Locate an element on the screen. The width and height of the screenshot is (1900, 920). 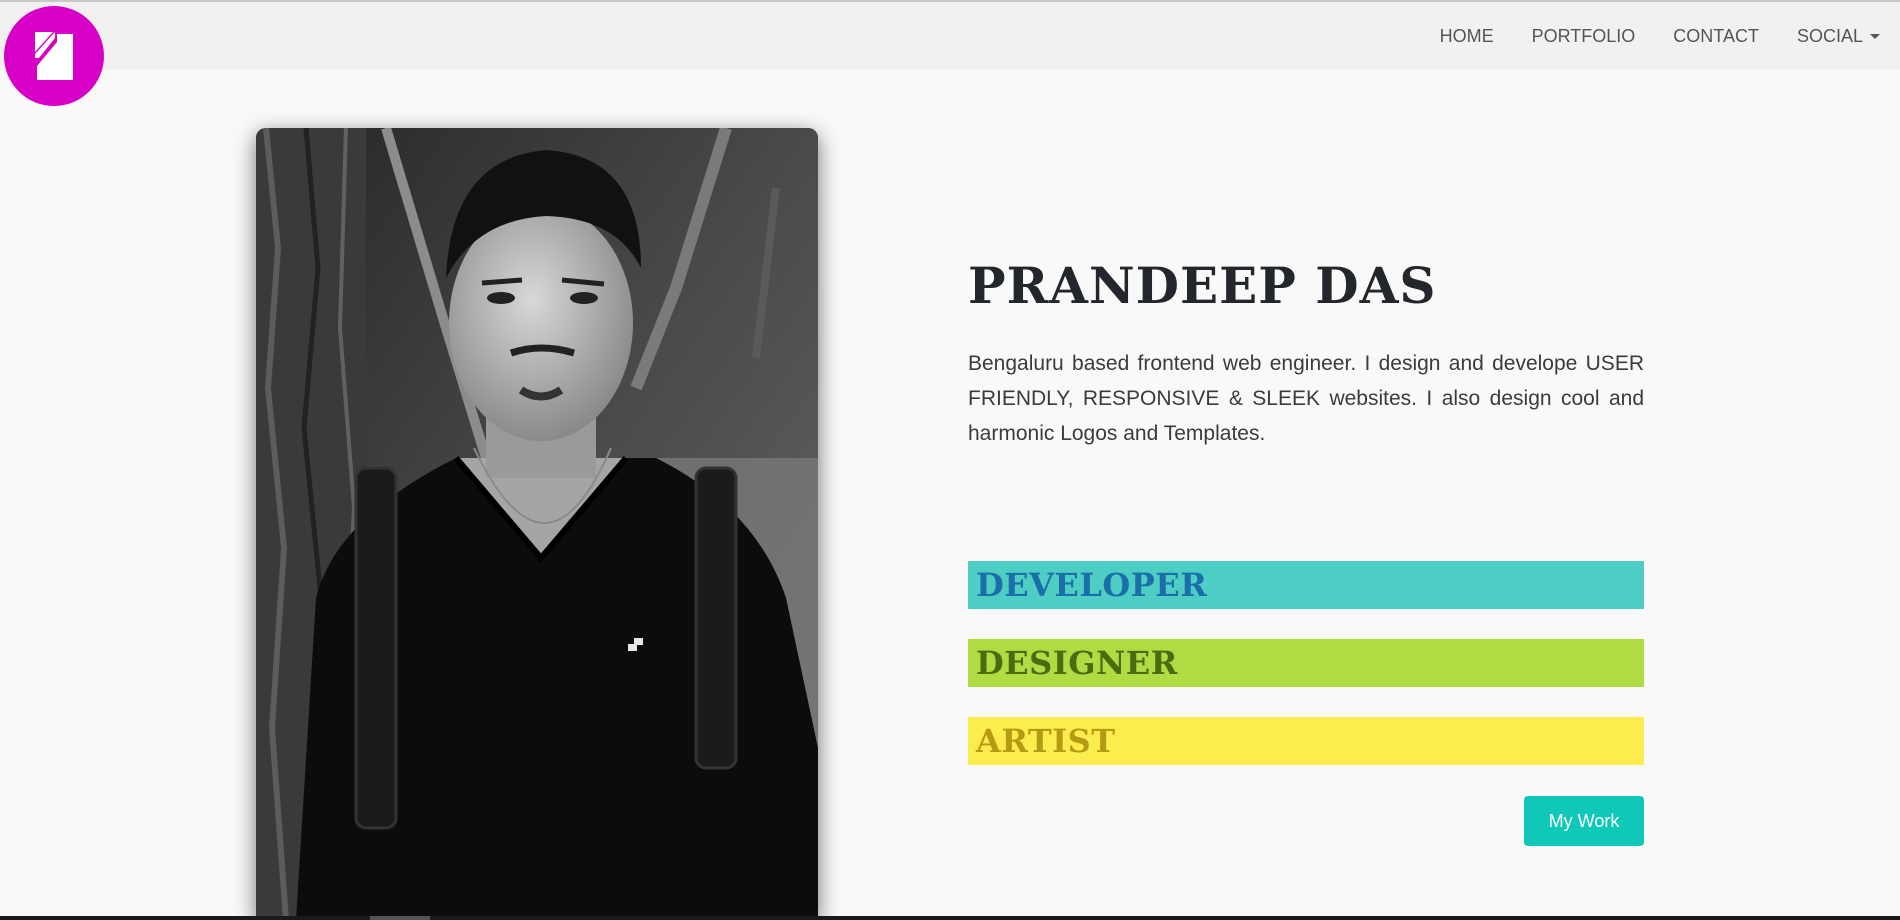
nav-home-link: HOME is located at coordinates (1467, 36).